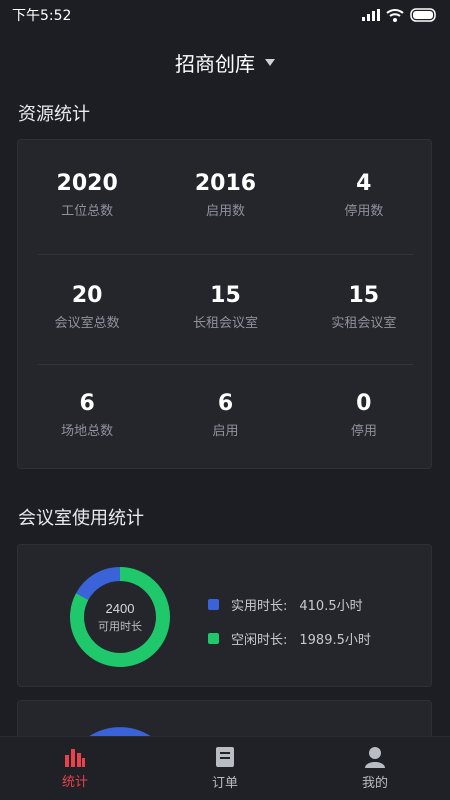 The height and width of the screenshot is (800, 450). What do you see at coordinates (259, 606) in the screenshot?
I see `legend-name: 实用时长:` at bounding box center [259, 606].